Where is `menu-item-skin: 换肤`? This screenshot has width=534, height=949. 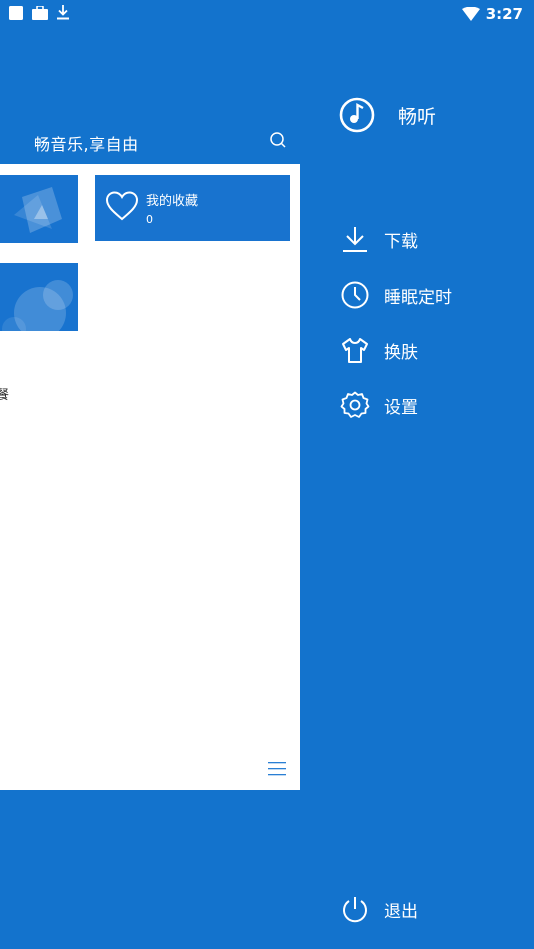
menu-item-skin: 换肤 is located at coordinates (425, 350).